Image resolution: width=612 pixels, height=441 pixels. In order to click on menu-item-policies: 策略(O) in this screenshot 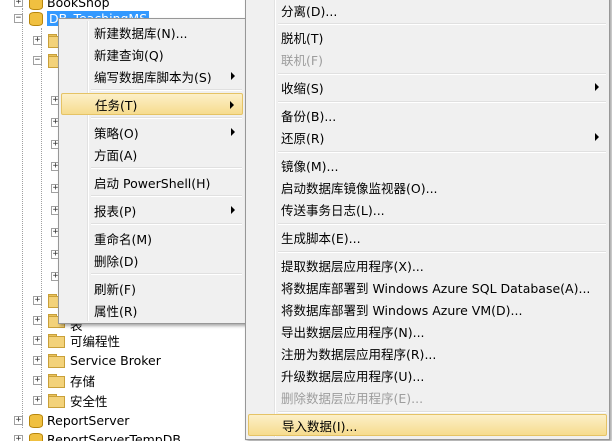, I will do `click(152, 132)`.